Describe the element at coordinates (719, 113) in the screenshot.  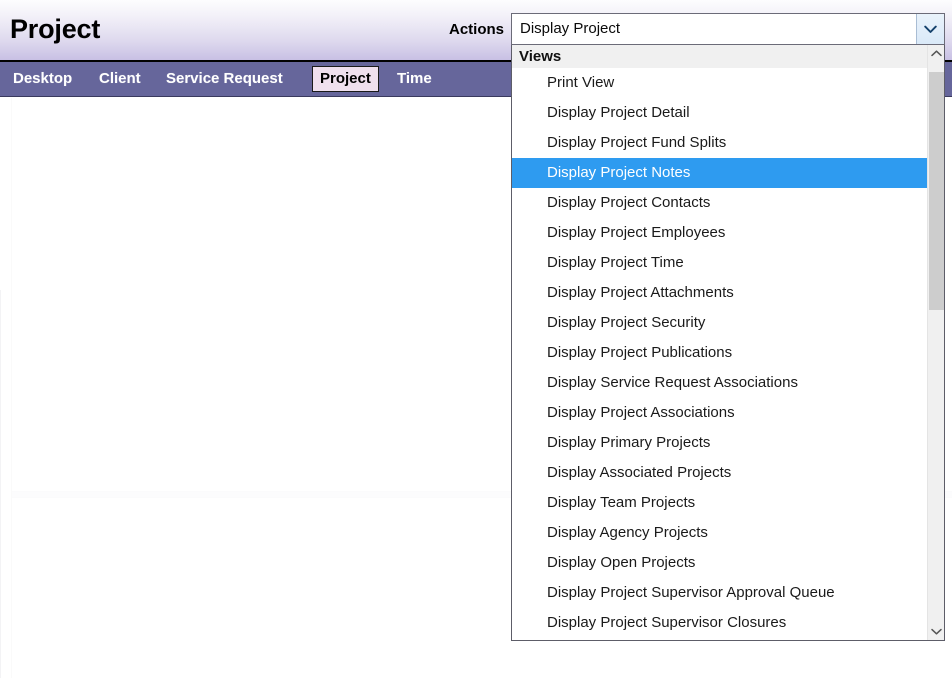
I see `list-item: Display Project Detail` at that location.